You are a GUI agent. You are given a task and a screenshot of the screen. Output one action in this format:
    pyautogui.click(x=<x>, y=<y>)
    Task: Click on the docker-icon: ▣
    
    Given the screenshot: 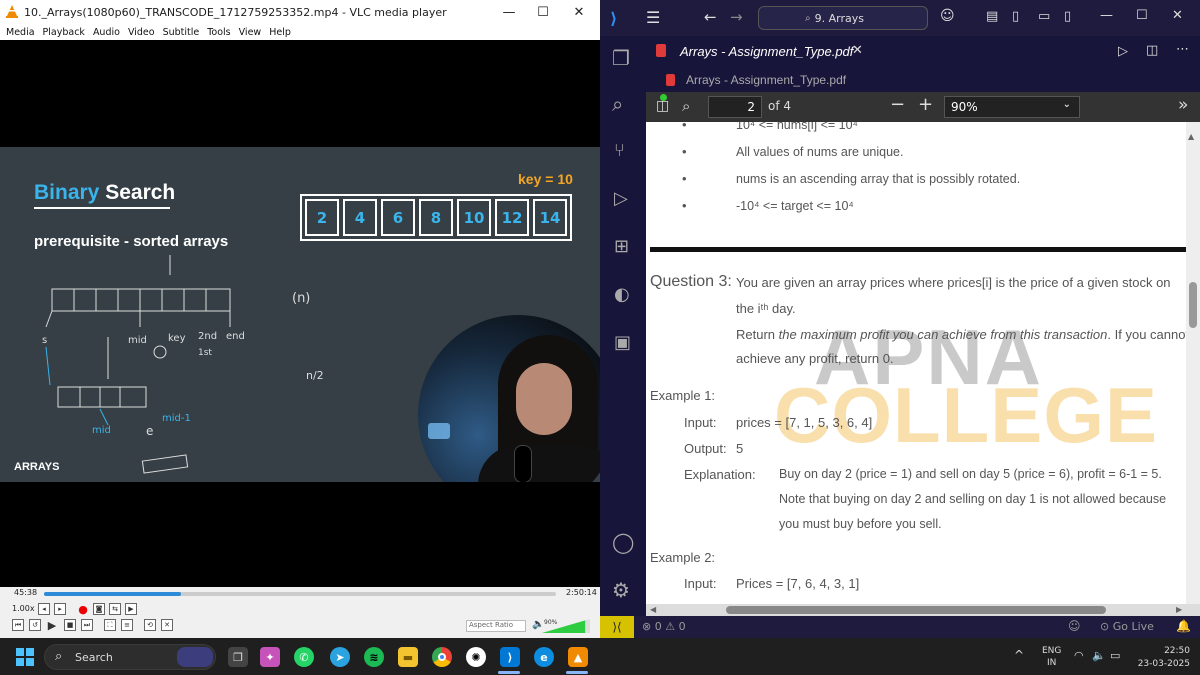 What is the action you would take?
    pyautogui.click(x=622, y=342)
    